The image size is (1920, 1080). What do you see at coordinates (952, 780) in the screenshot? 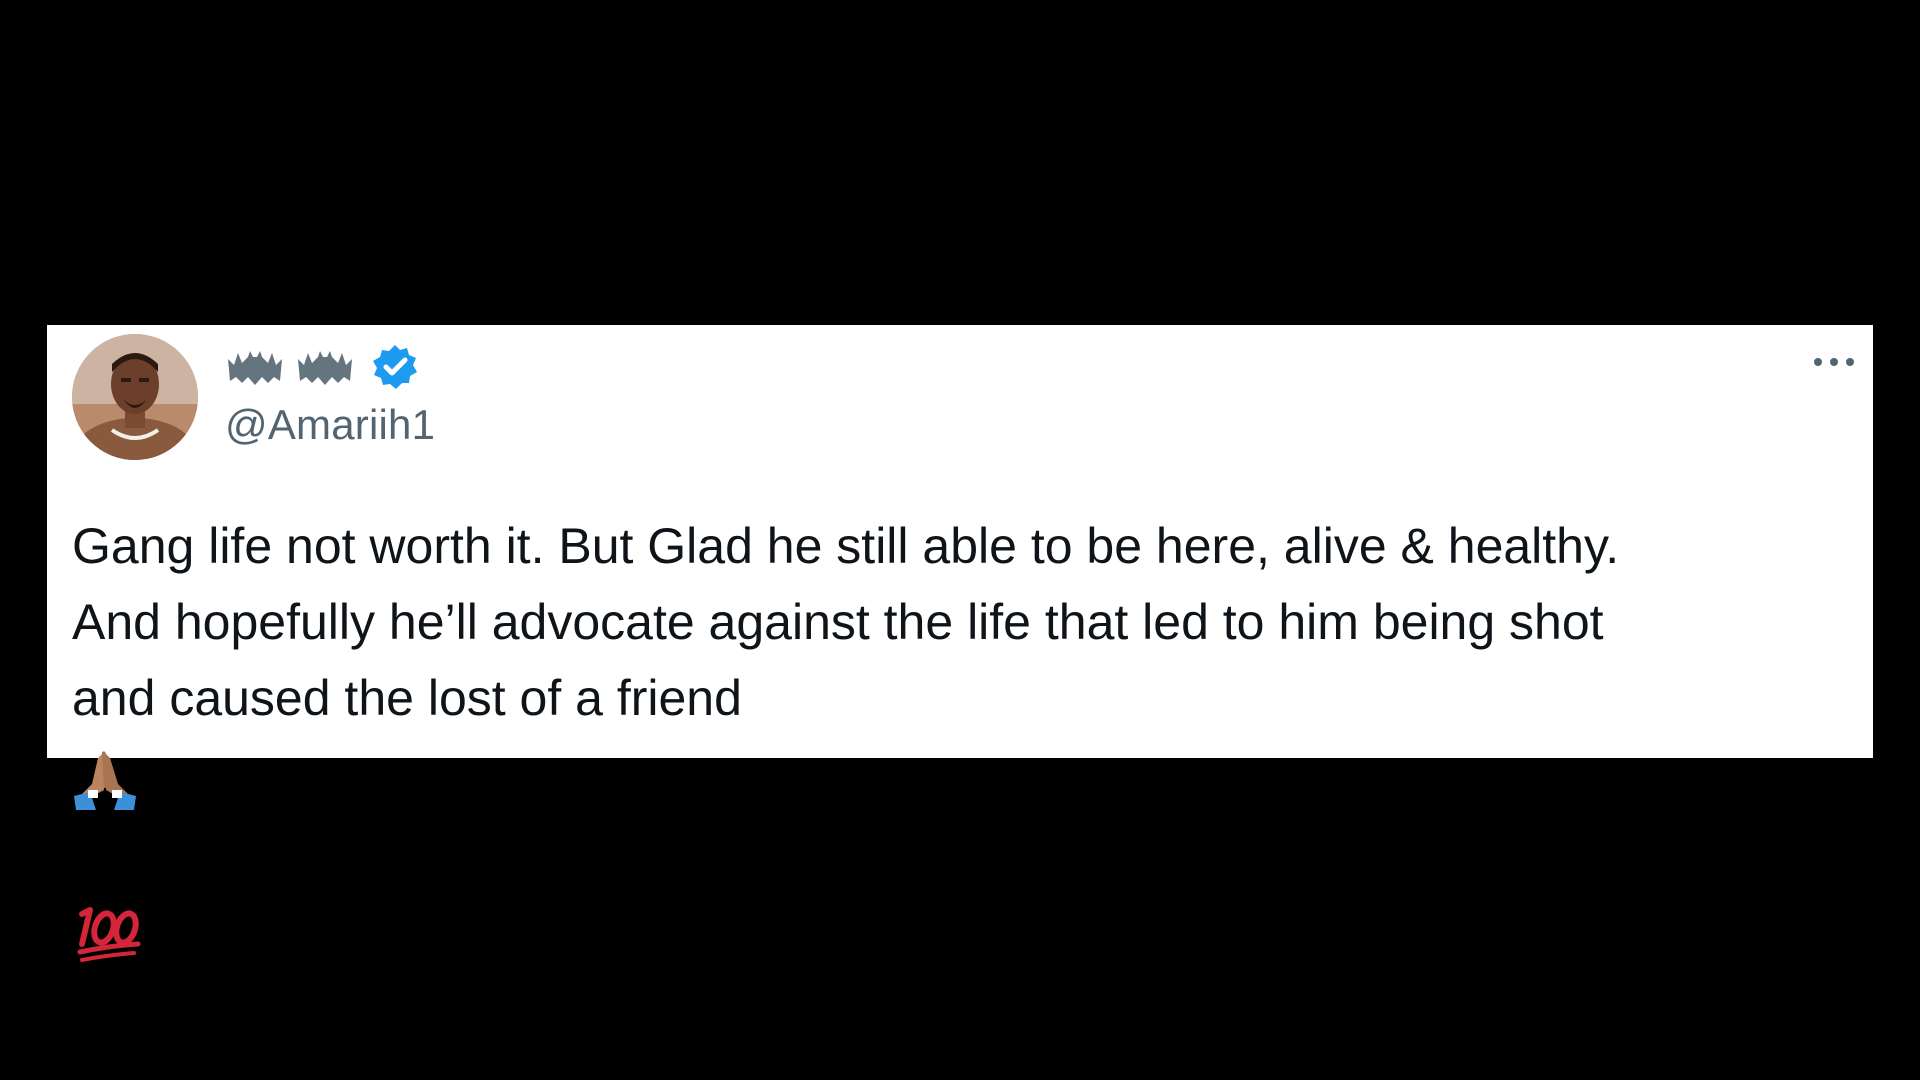
I see `folded-hands-icon` at bounding box center [952, 780].